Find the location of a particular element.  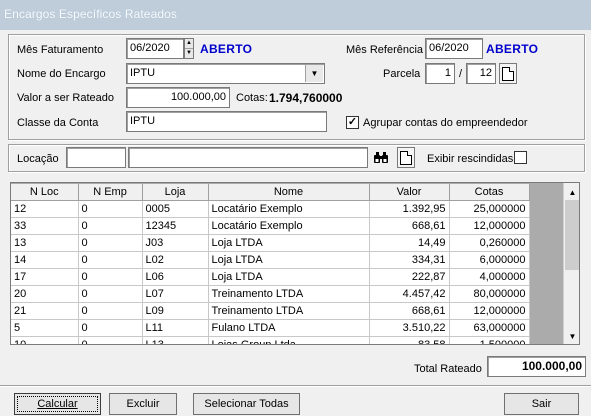

mes-faturamento-label: Mês Faturamento is located at coordinates (60, 50).